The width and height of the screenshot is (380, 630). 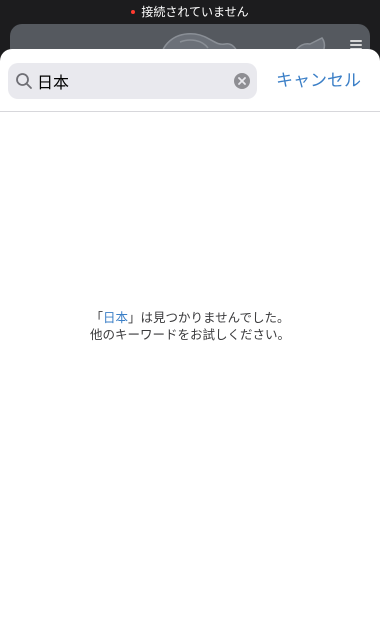 I want to click on no-results-line-2: 他のキーワードをお試しください。, so click(x=189, y=334).